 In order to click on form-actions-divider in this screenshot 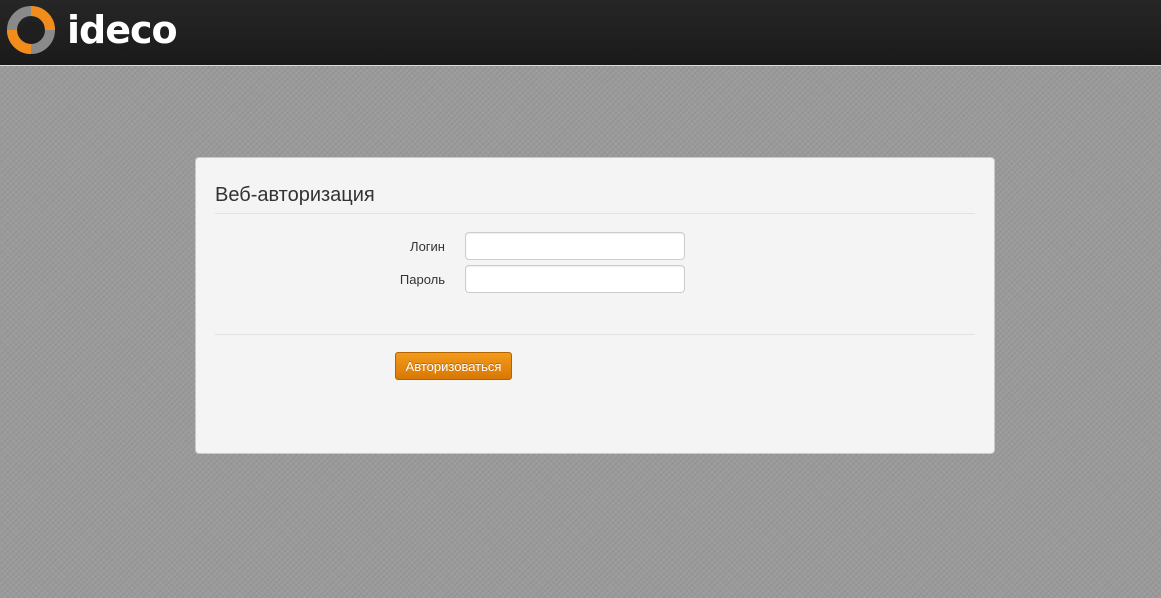, I will do `click(595, 334)`.